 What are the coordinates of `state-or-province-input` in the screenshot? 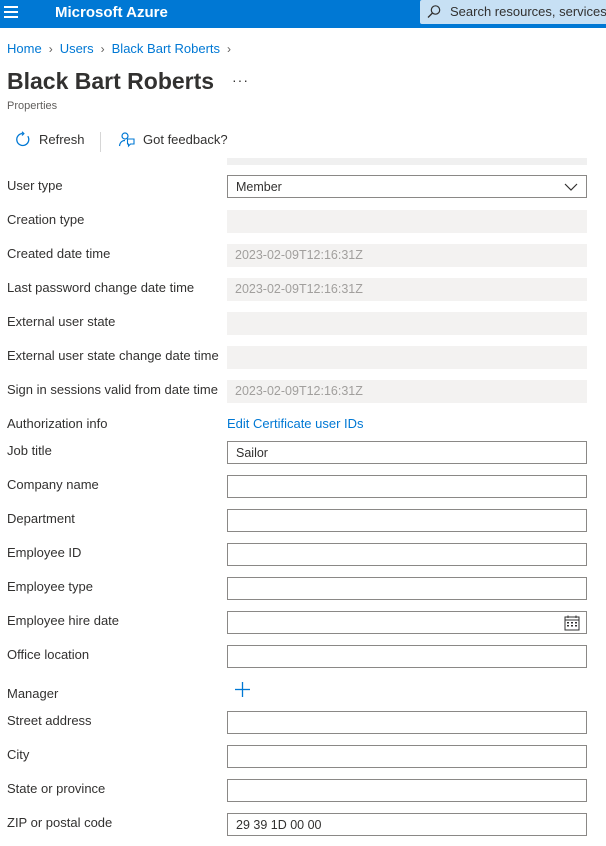 It's located at (407, 790).